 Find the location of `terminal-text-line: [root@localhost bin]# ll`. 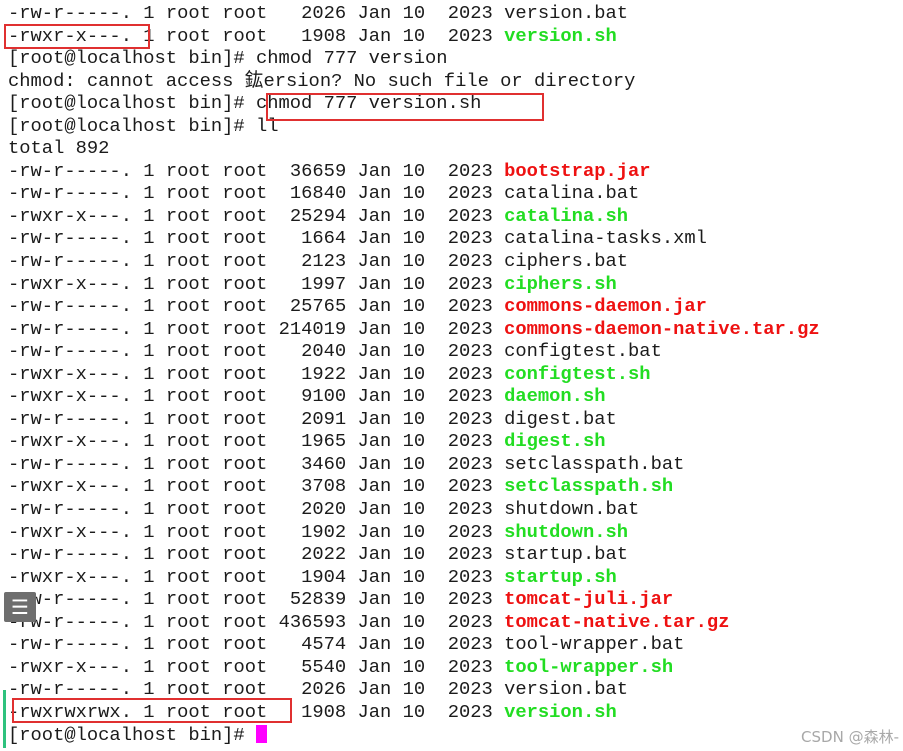

terminal-text-line: [root@localhost bin]# ll is located at coordinates (455, 126).